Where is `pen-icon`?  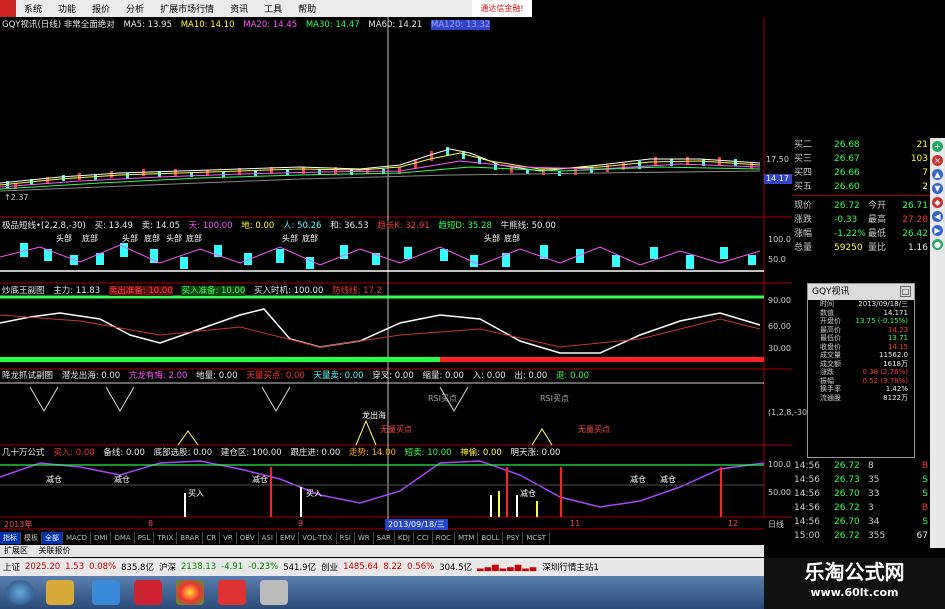
pen-icon is located at coordinates (274, 592).